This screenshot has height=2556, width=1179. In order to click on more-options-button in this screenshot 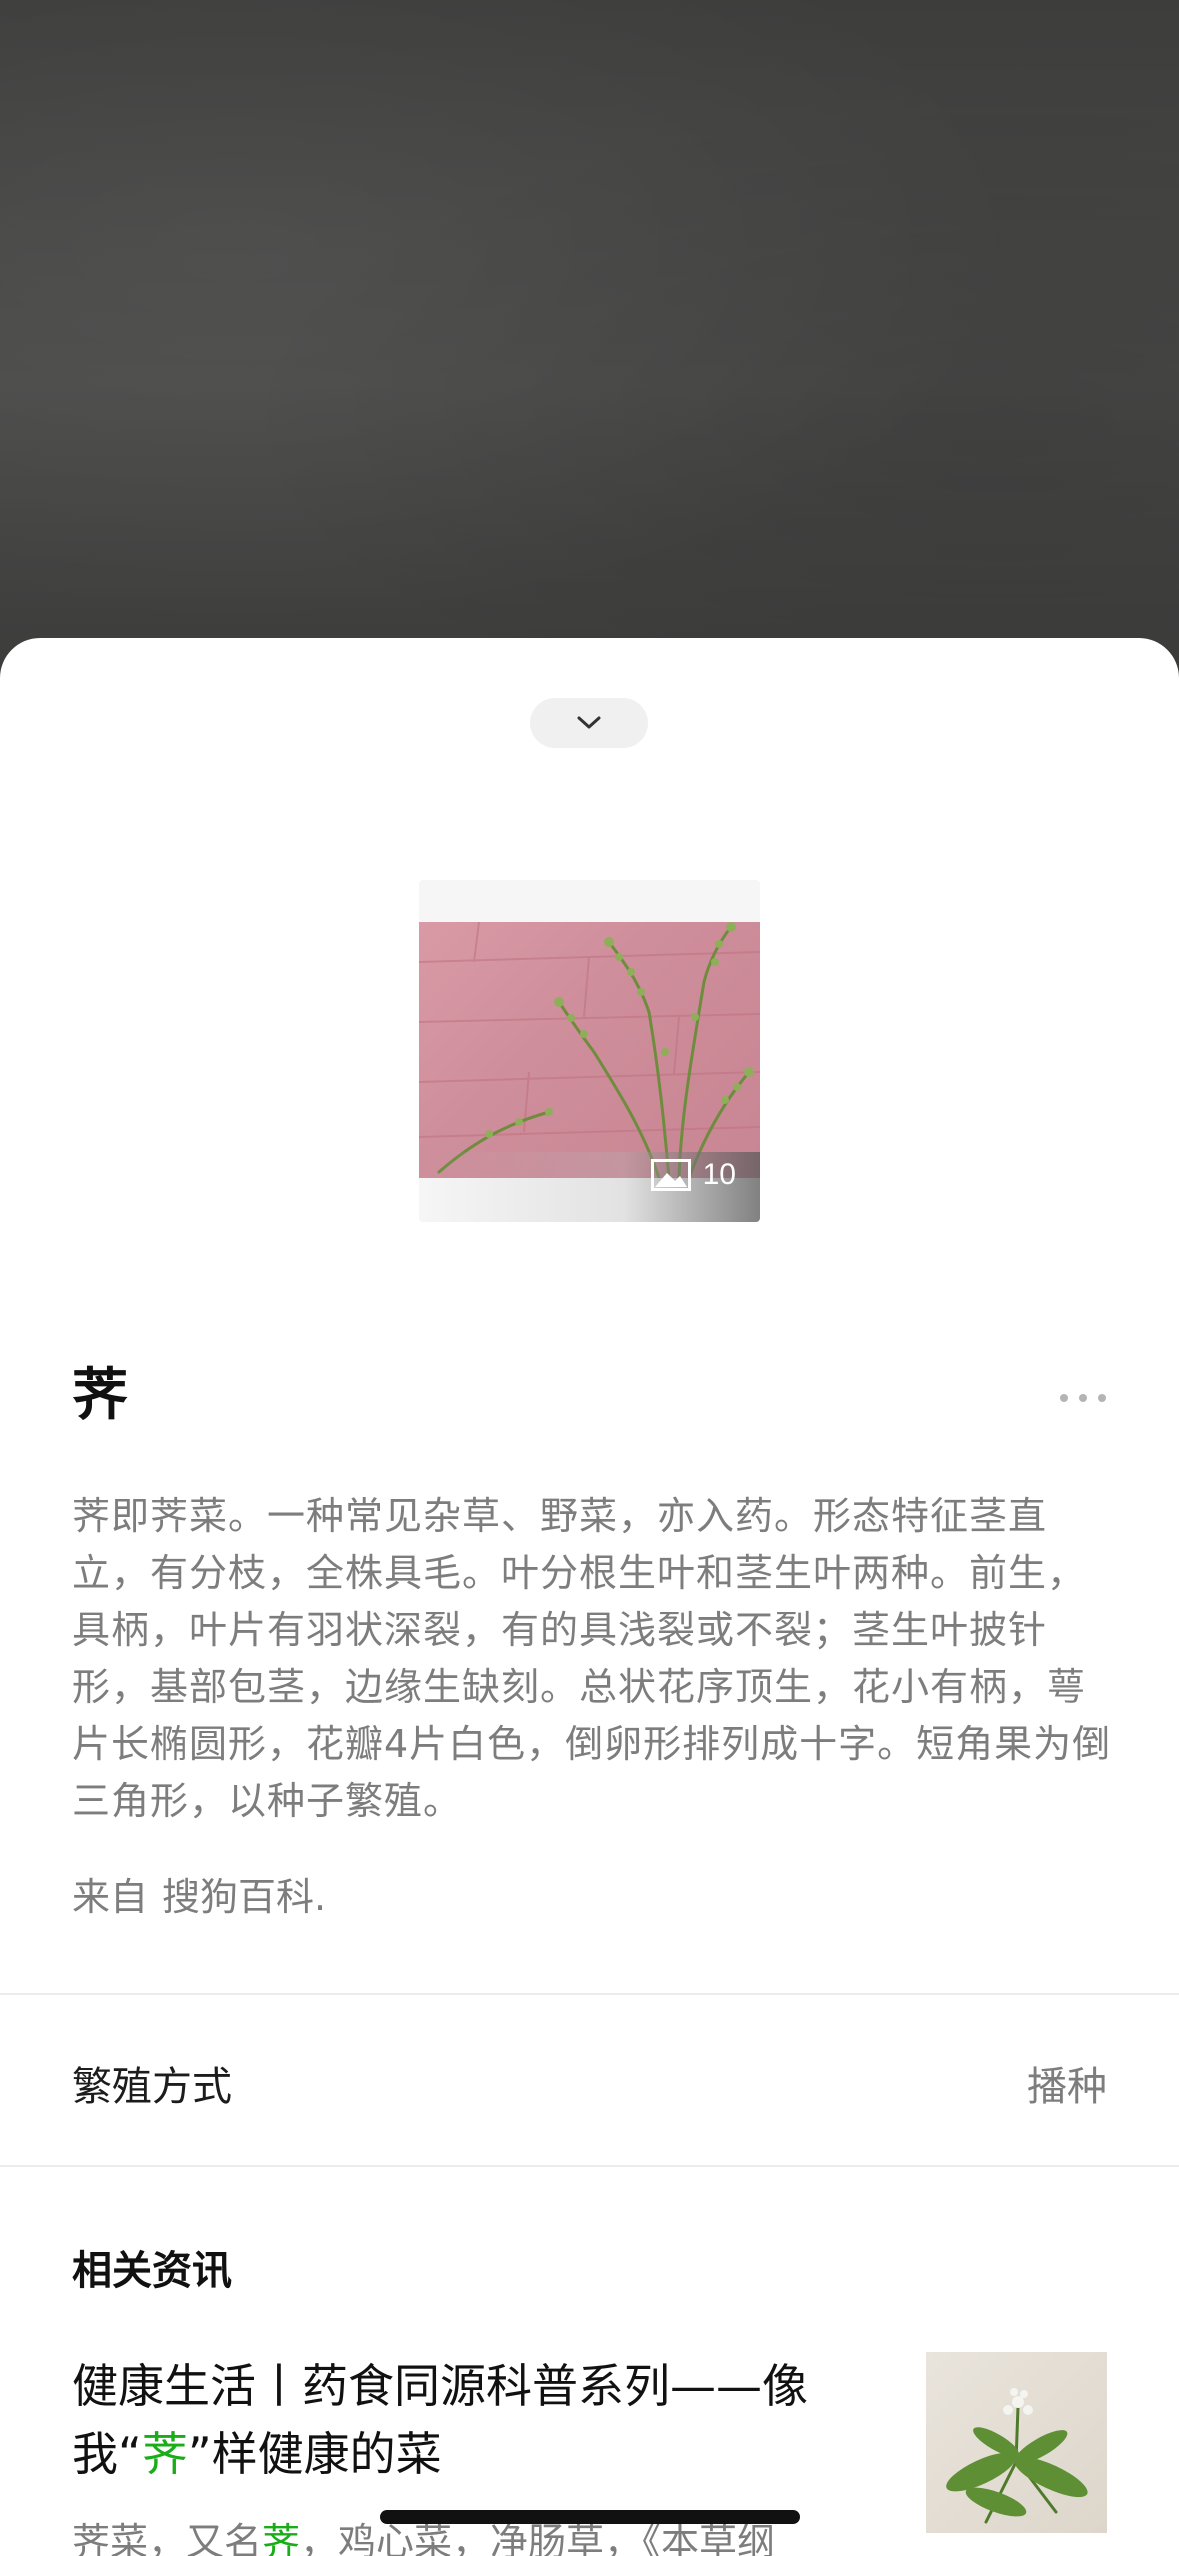, I will do `click(1083, 1398)`.